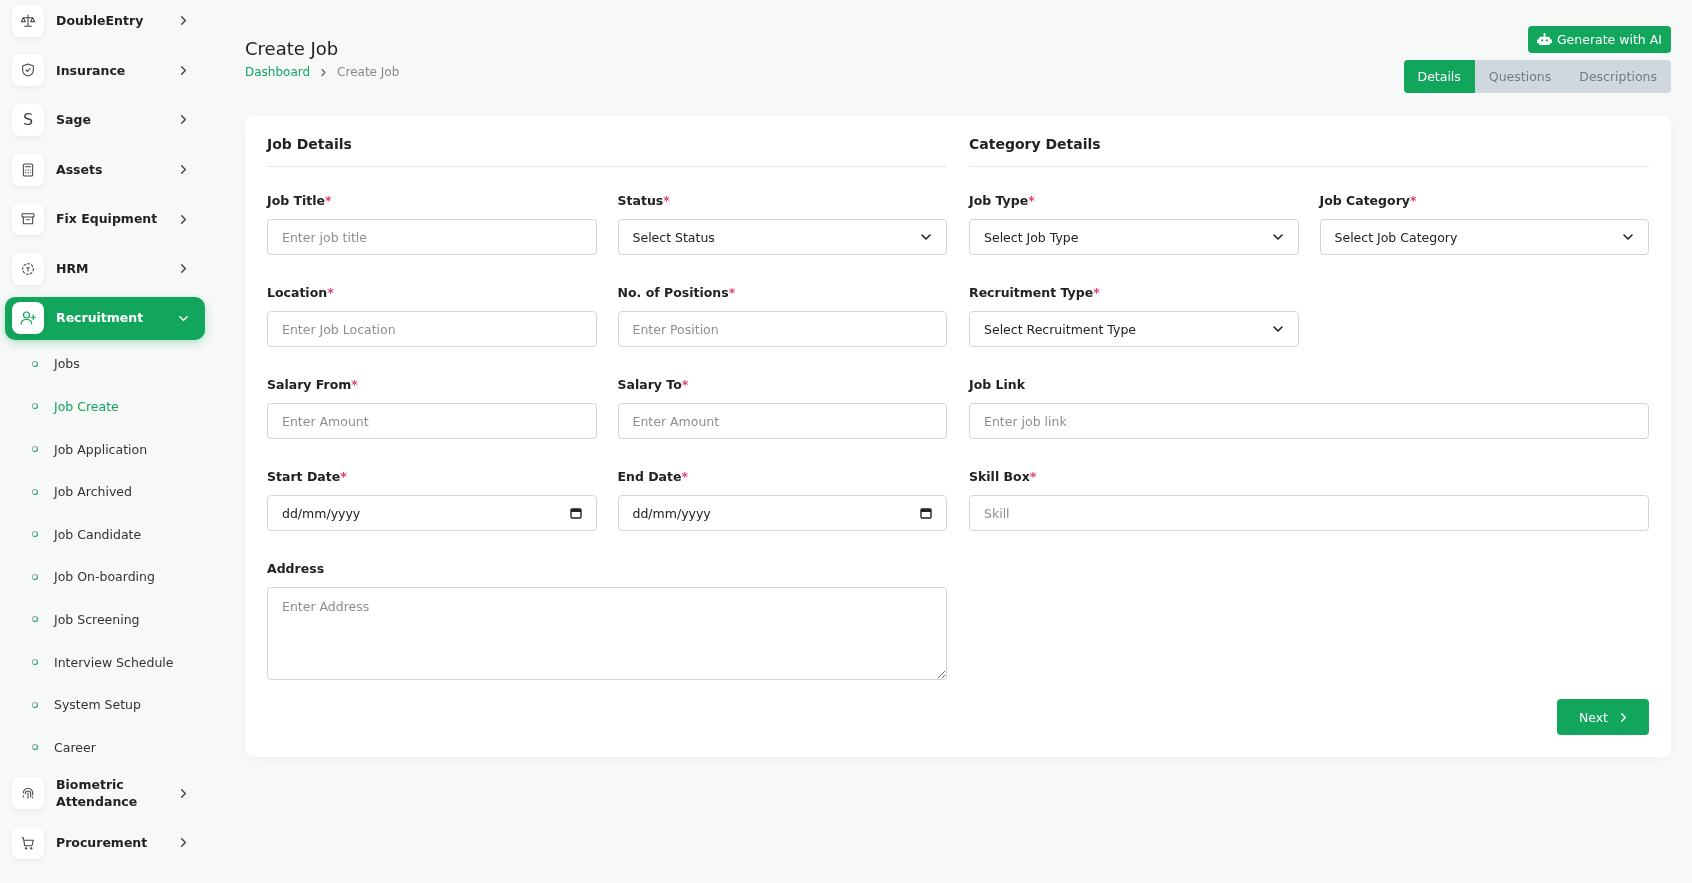 Image resolution: width=1692 pixels, height=883 pixels. What do you see at coordinates (1368, 200) in the screenshot?
I see `field-label: Job Category*` at bounding box center [1368, 200].